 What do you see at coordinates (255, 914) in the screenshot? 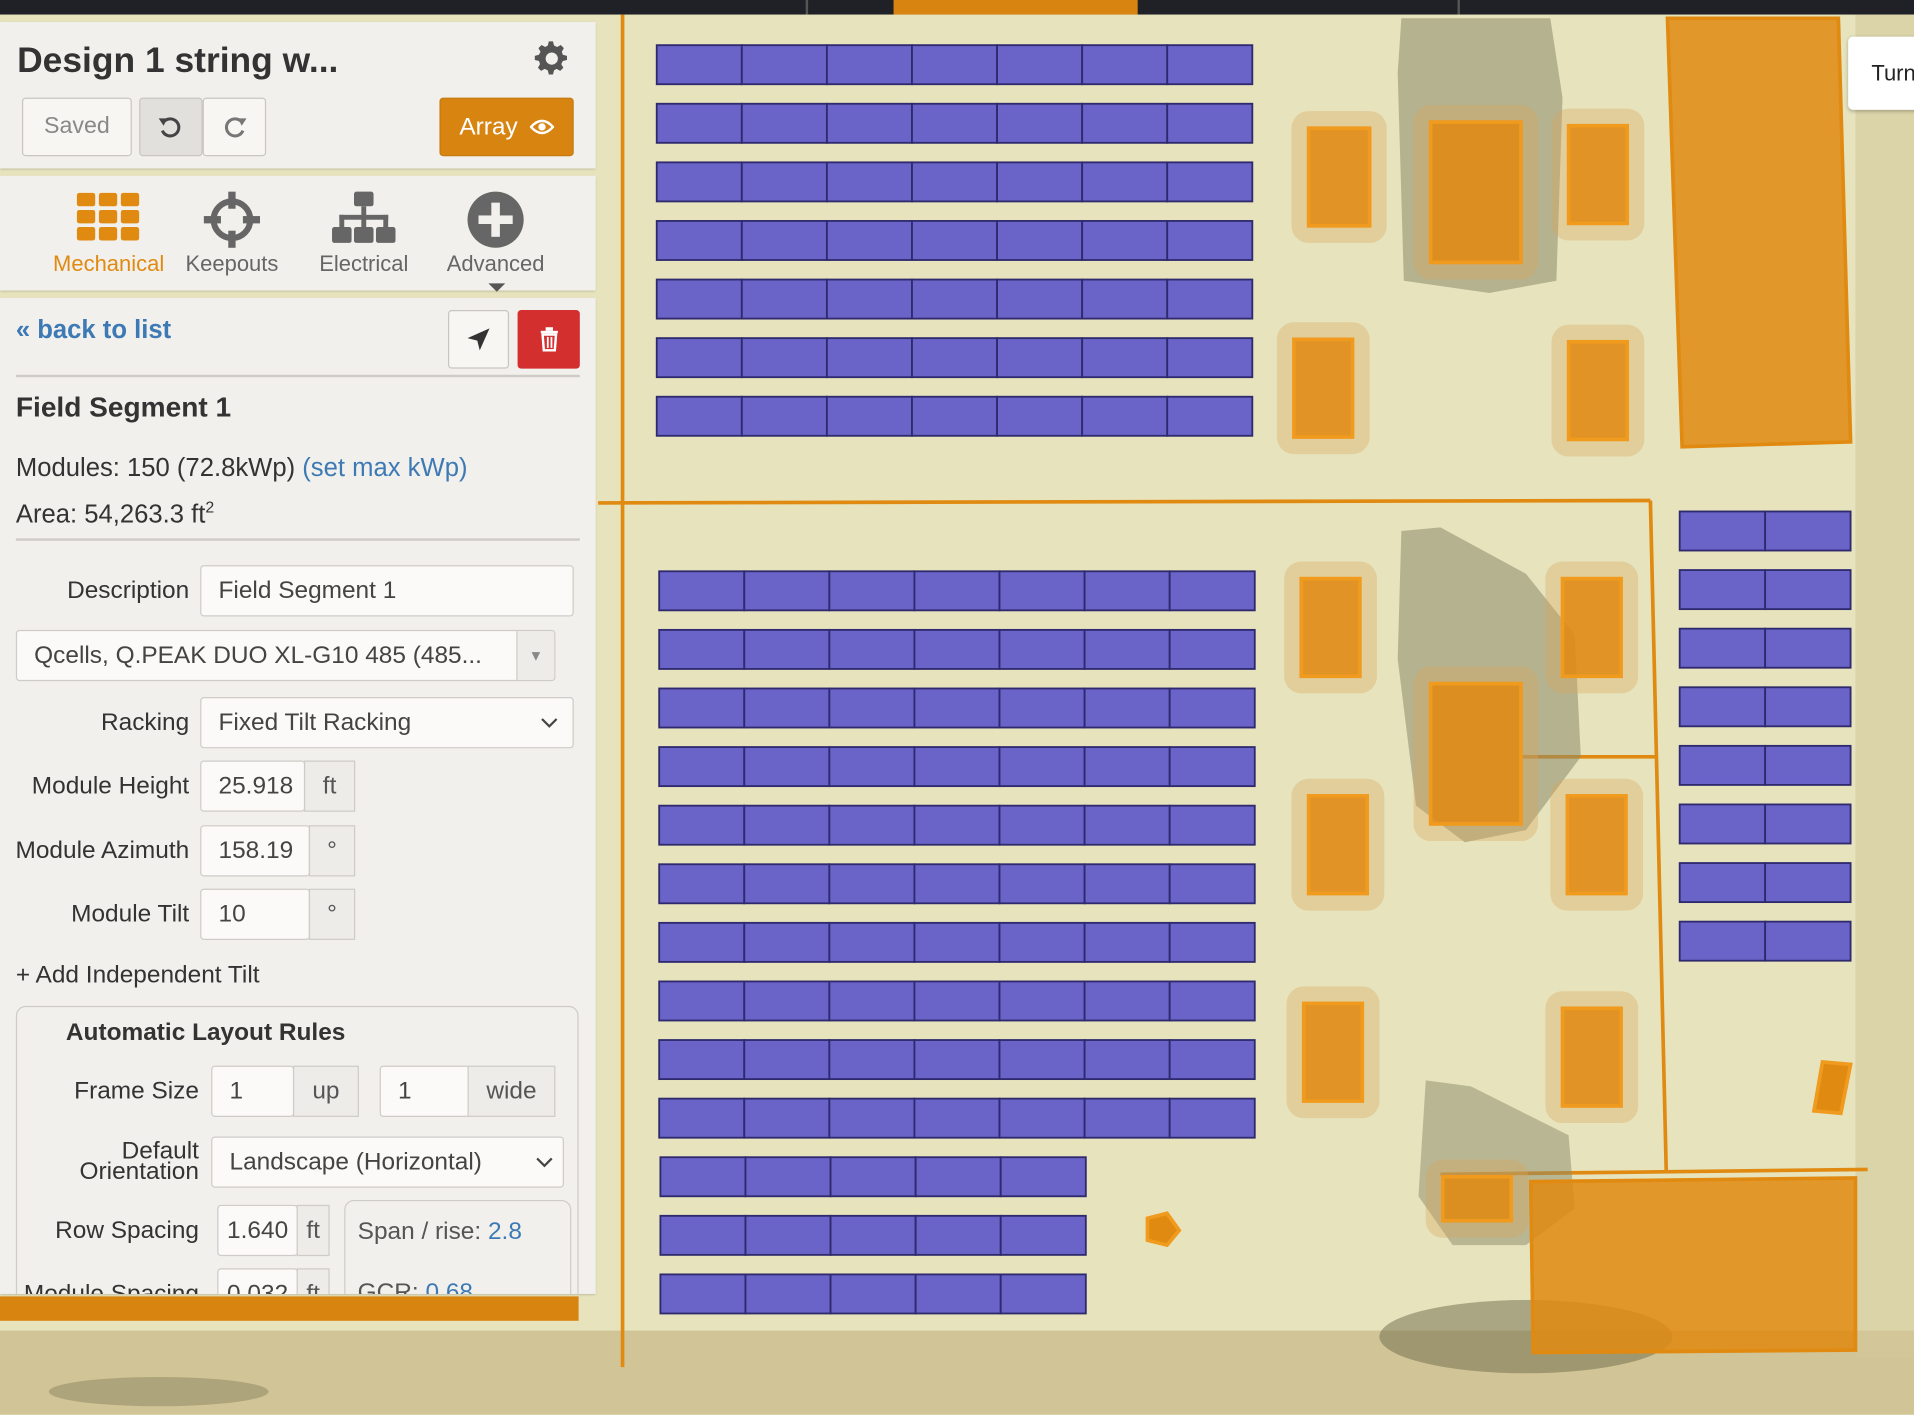
I see `module-tilt-input: 10` at bounding box center [255, 914].